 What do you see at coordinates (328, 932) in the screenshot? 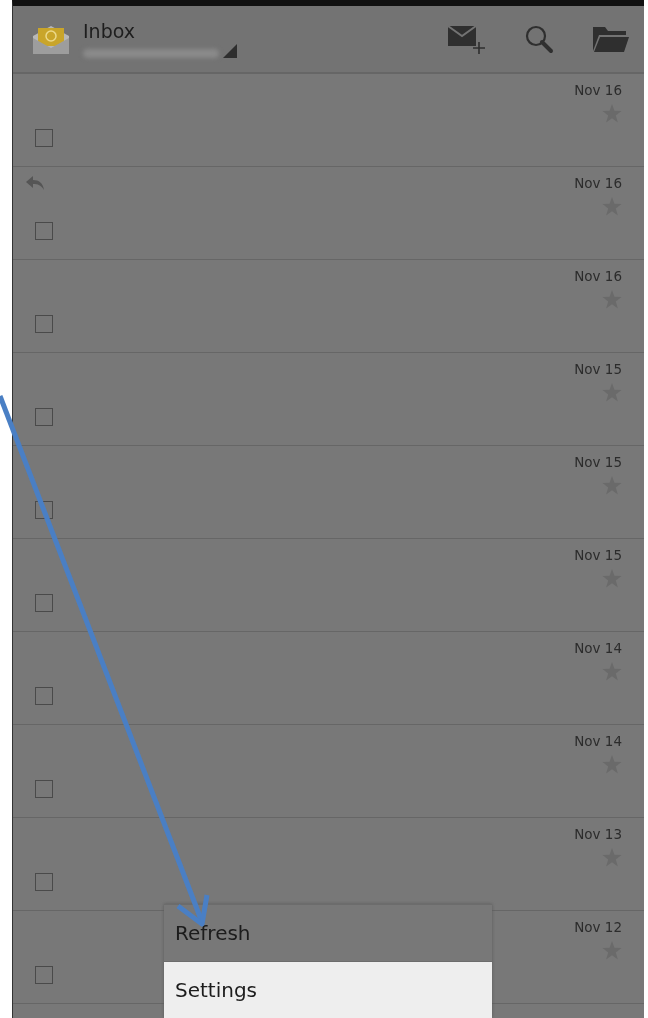
I see `menu-item: Refresh` at bounding box center [328, 932].